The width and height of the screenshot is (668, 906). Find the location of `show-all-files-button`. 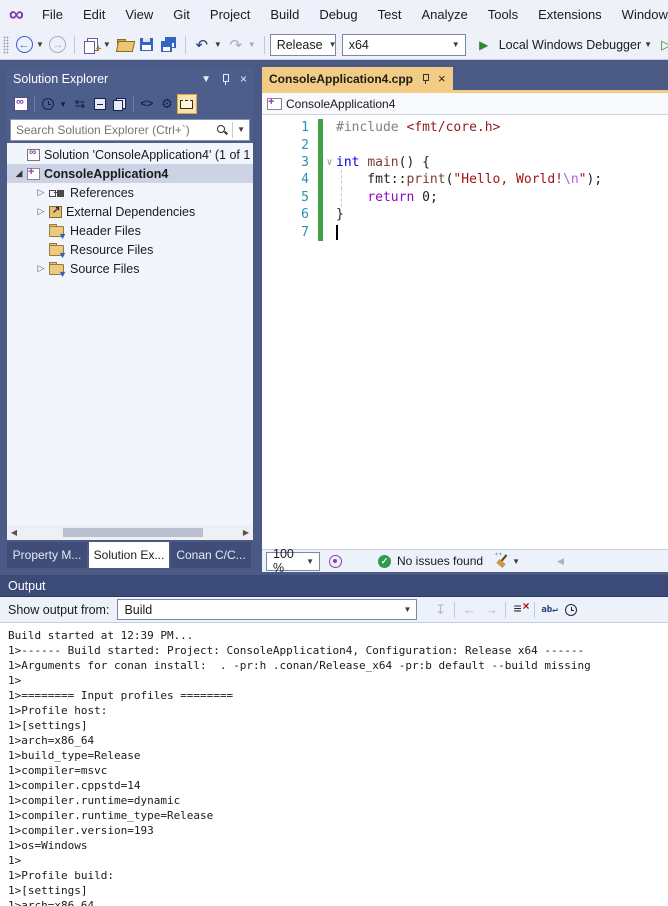

show-all-files-button is located at coordinates (120, 104).